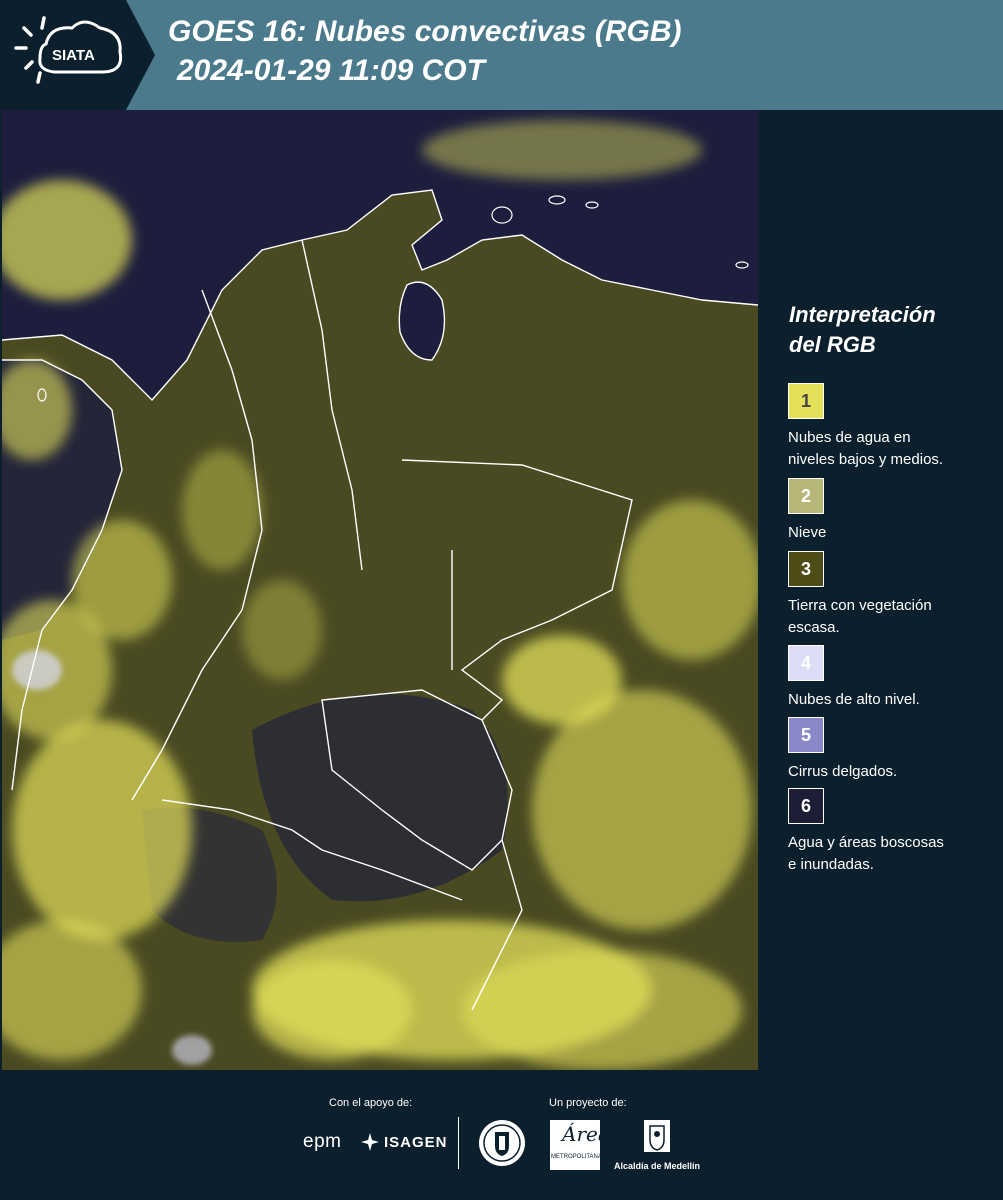 This screenshot has width=1003, height=1200. I want to click on isagen-star-icon, so click(370, 1142).